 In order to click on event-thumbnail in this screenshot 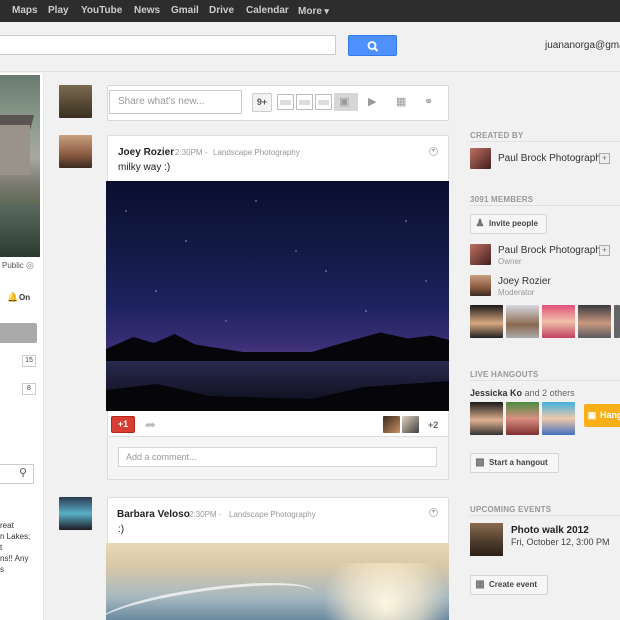, I will do `click(486, 539)`.